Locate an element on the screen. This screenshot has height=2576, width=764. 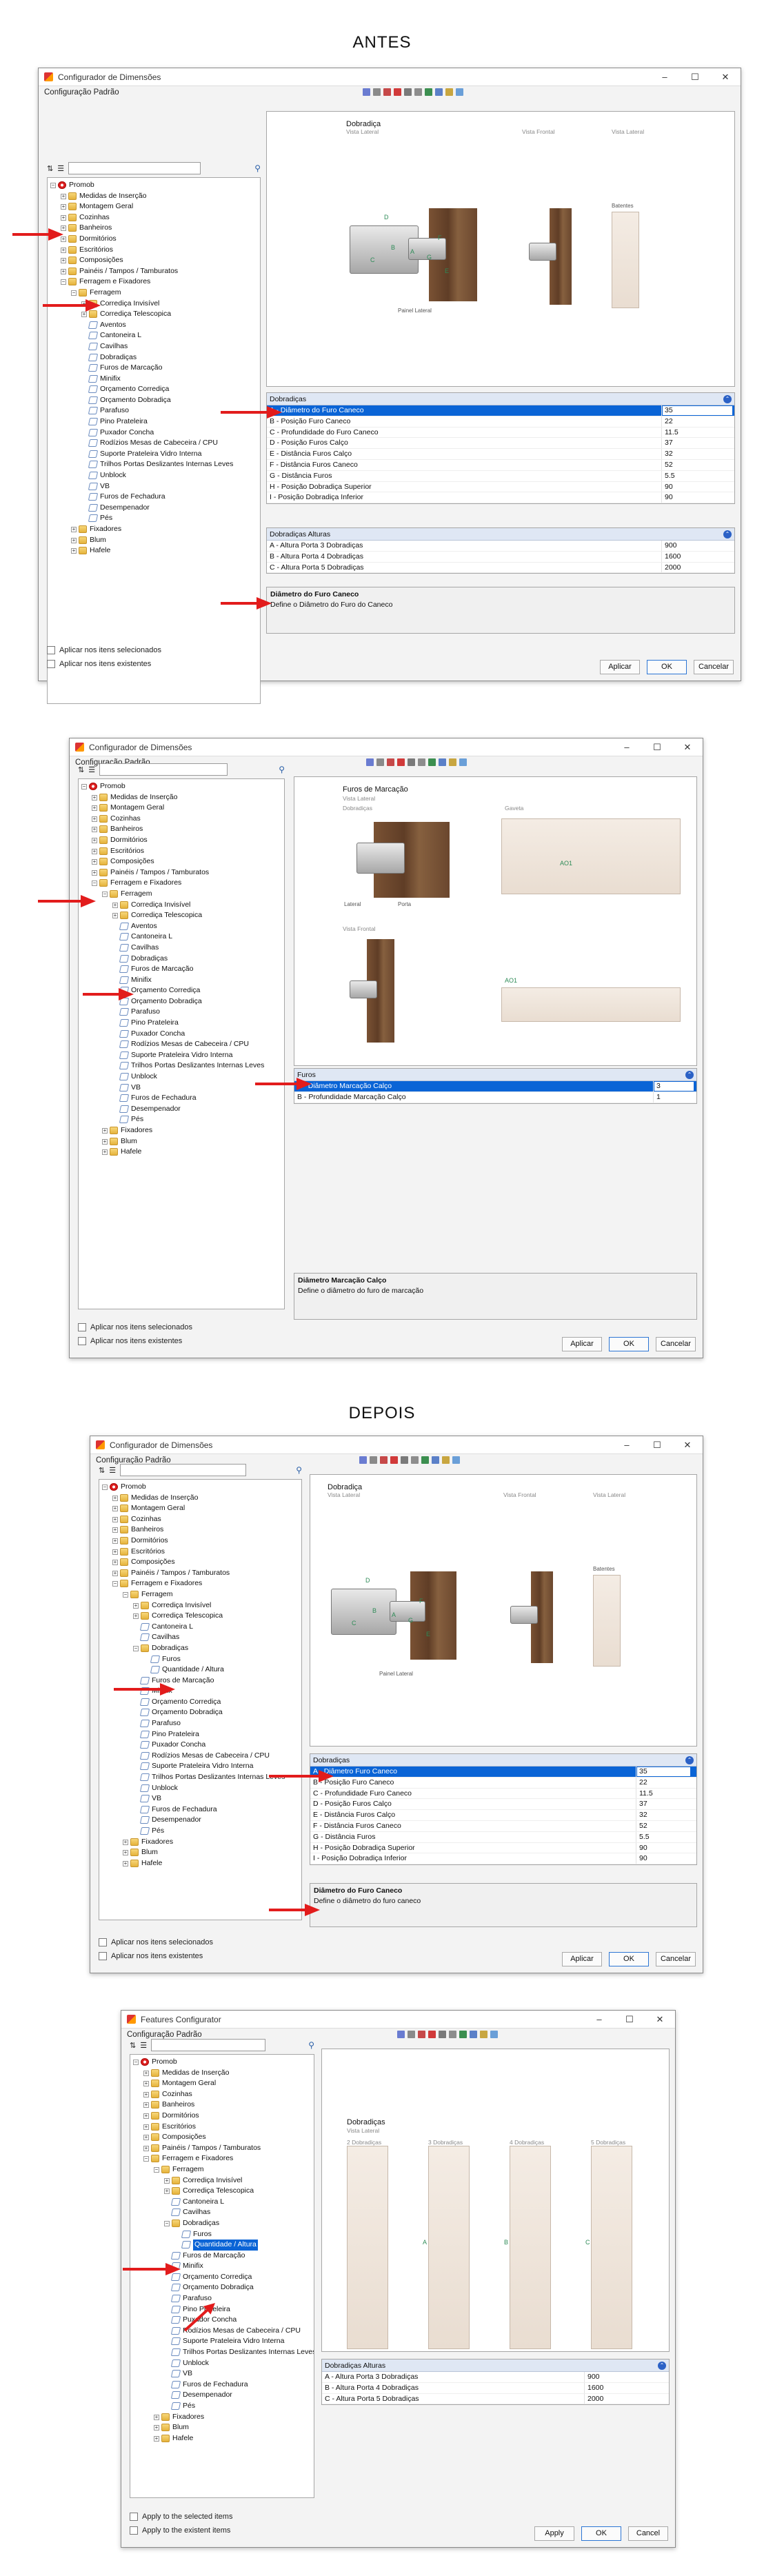
property-row: E - Distância Furos Calço 32 is located at coordinates (500, 454).